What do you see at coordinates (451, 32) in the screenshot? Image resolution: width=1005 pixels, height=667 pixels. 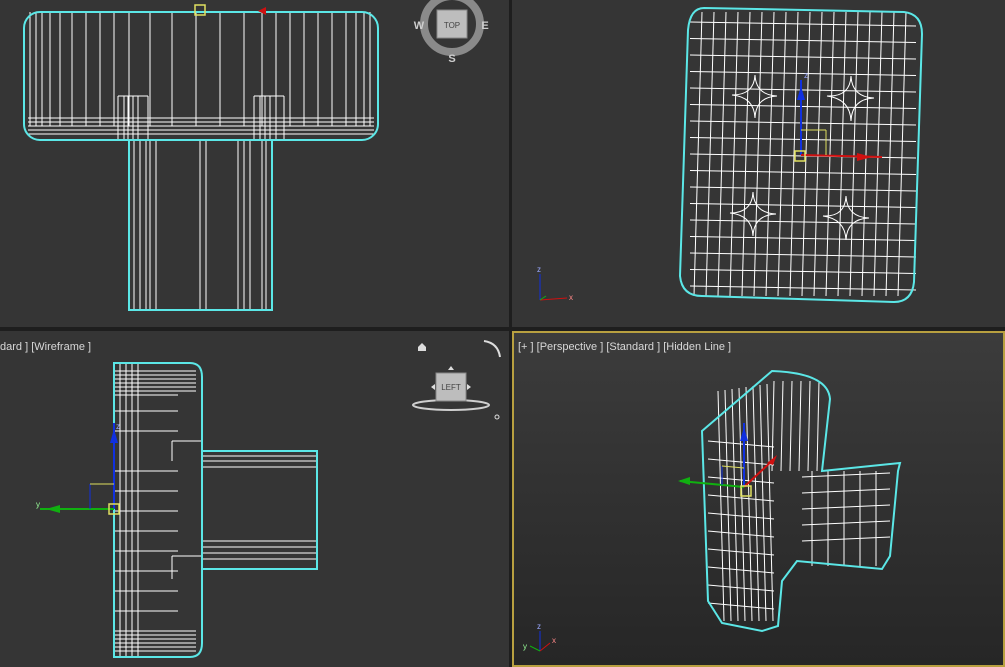 I see `viewcube-compass: TOP W E S` at bounding box center [451, 32].